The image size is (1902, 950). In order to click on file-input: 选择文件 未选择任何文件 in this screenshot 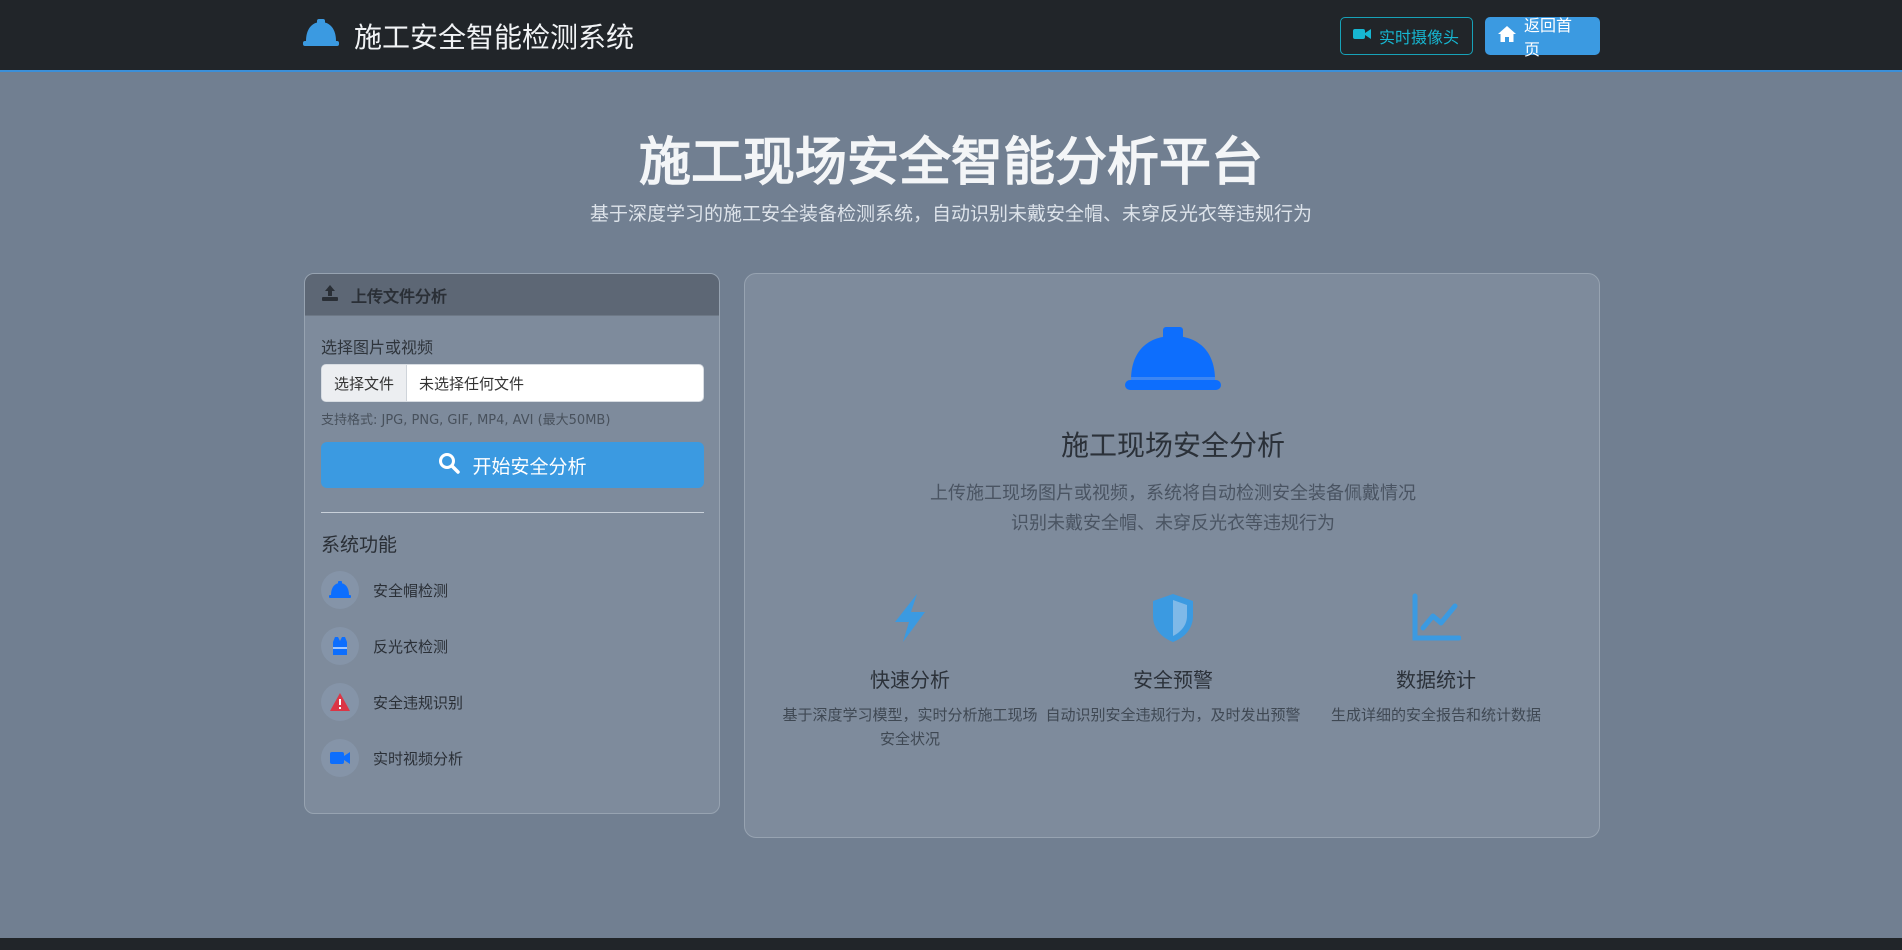, I will do `click(512, 383)`.